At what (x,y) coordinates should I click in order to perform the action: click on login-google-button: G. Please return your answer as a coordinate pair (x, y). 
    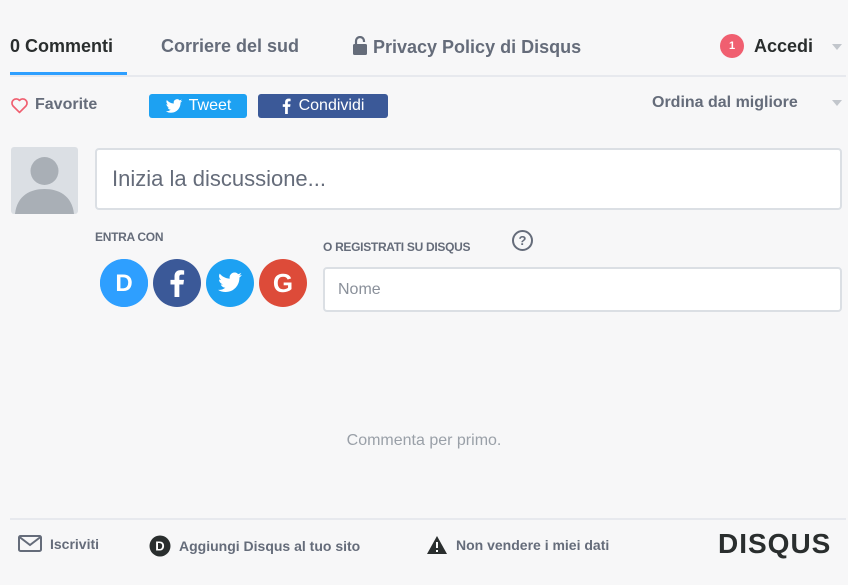
    Looking at the image, I should click on (283, 283).